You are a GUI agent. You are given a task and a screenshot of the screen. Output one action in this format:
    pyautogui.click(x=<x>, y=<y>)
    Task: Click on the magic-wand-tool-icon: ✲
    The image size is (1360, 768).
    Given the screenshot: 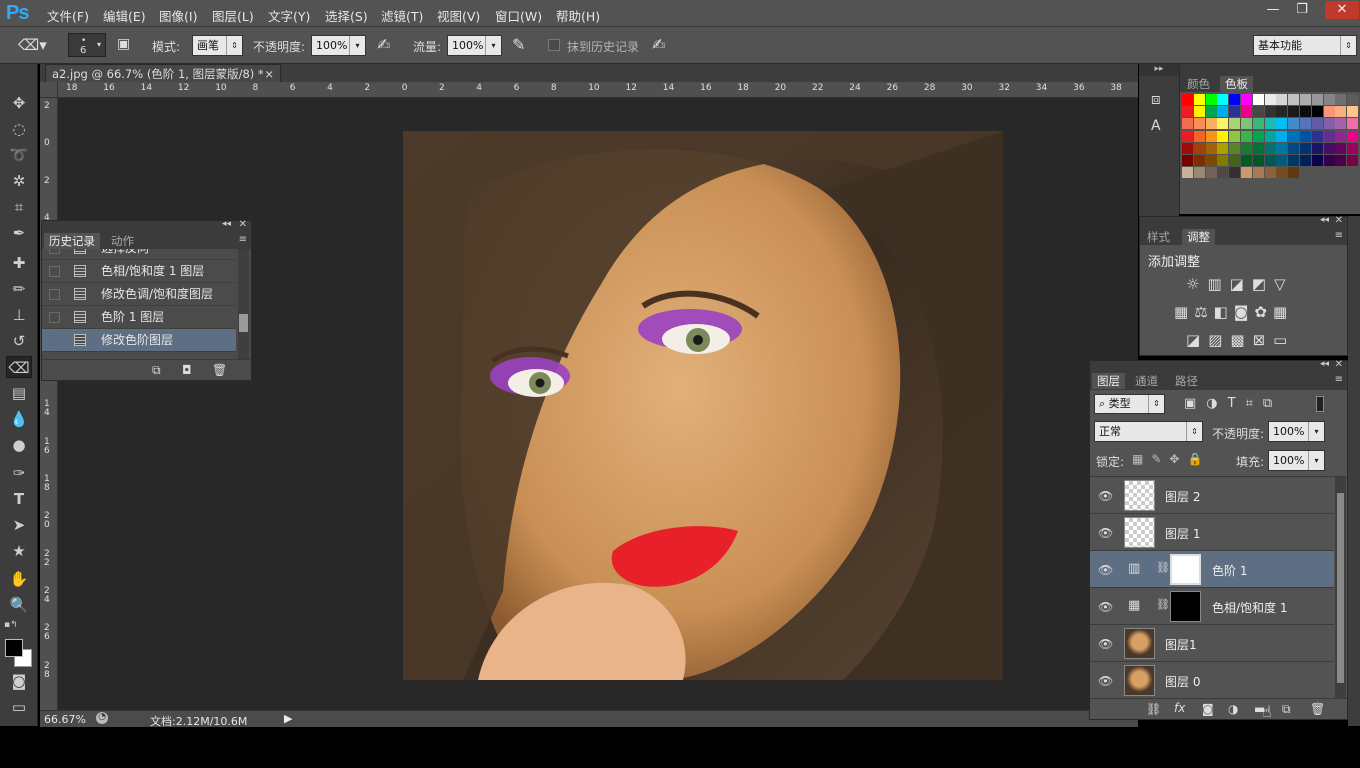 What is the action you would take?
    pyautogui.click(x=19, y=181)
    